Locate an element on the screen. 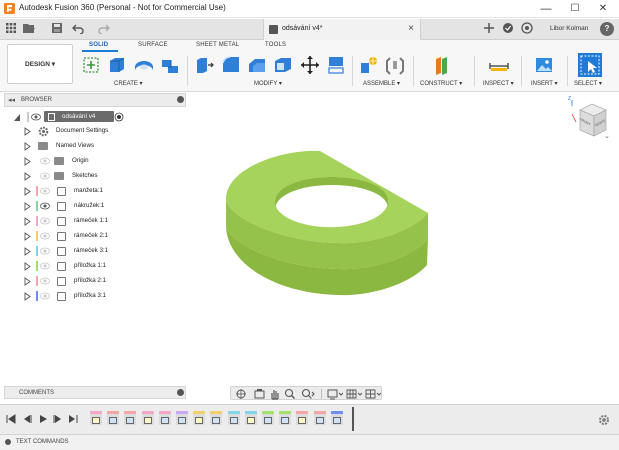 The width and height of the screenshot is (619, 450). browser-item: příložka 2:1 is located at coordinates (95, 281).